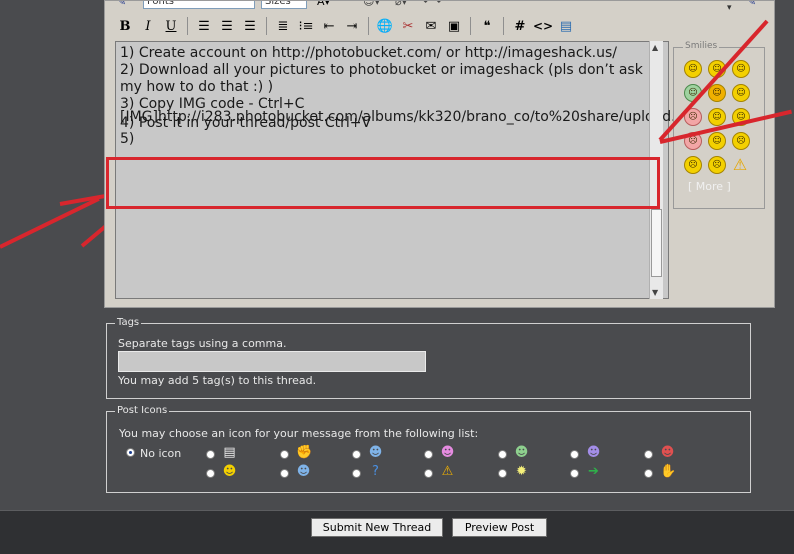  What do you see at coordinates (352, 26) in the screenshot?
I see `indent-icon: ⇥` at bounding box center [352, 26].